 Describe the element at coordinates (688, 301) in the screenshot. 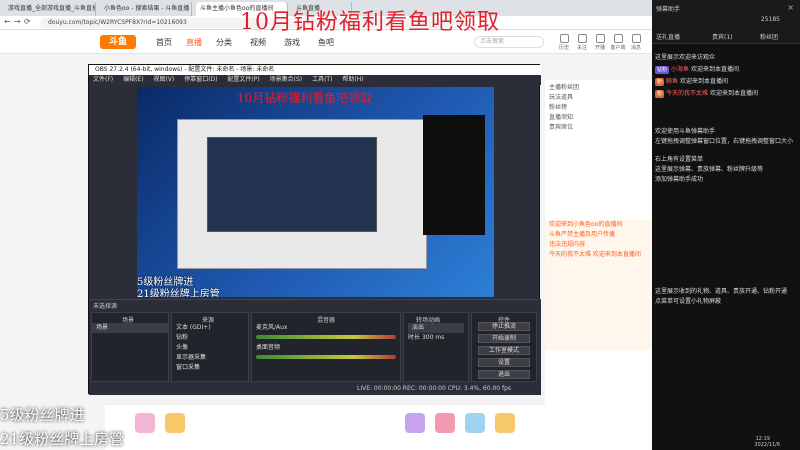

I see `chat-line: 点菜单可设置小礼物屏蔽` at that location.